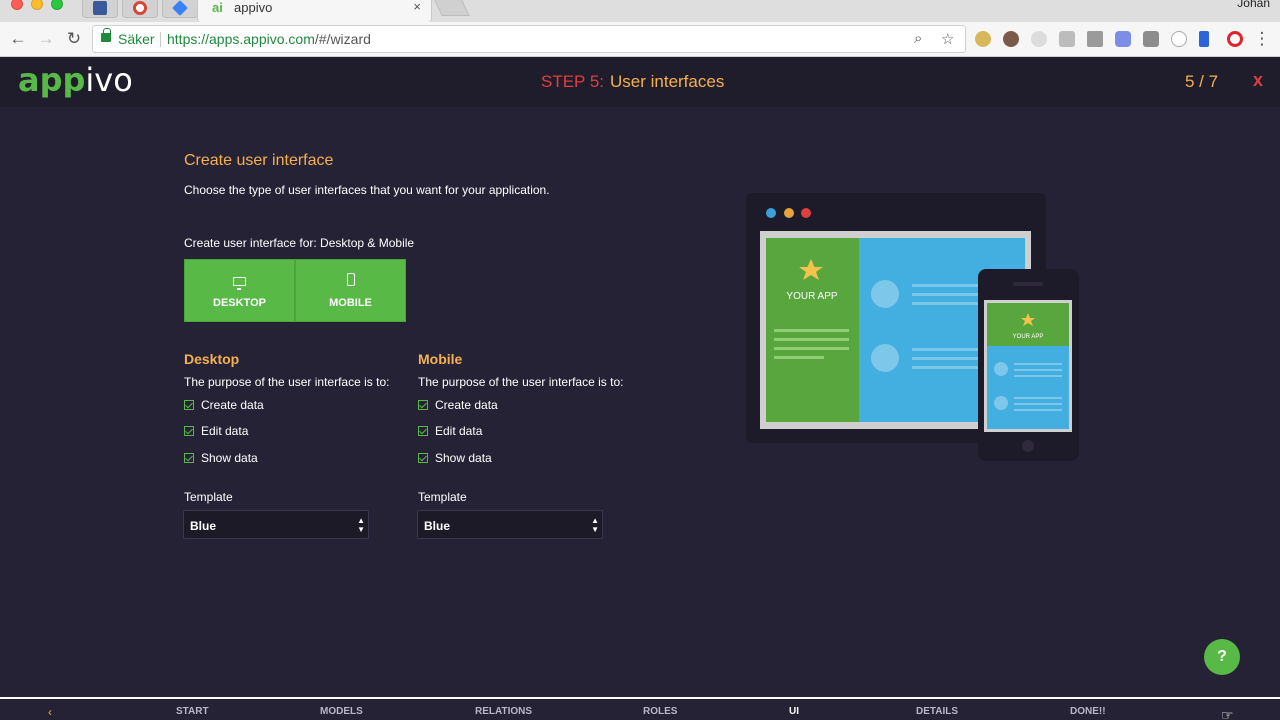 Image resolution: width=1280 pixels, height=720 pixels. Describe the element at coordinates (1204, 39) in the screenshot. I see `bolt-icon` at that location.